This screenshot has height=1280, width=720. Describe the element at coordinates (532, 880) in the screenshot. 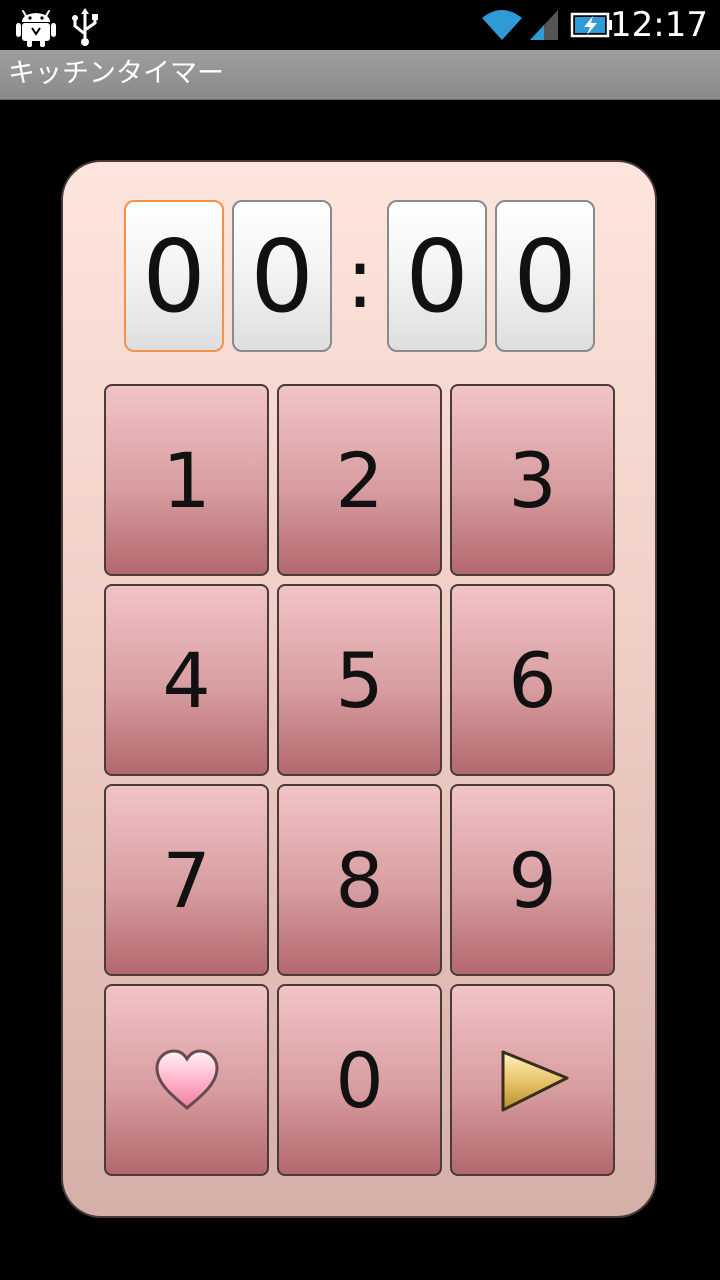

I see `key-9: 9` at that location.